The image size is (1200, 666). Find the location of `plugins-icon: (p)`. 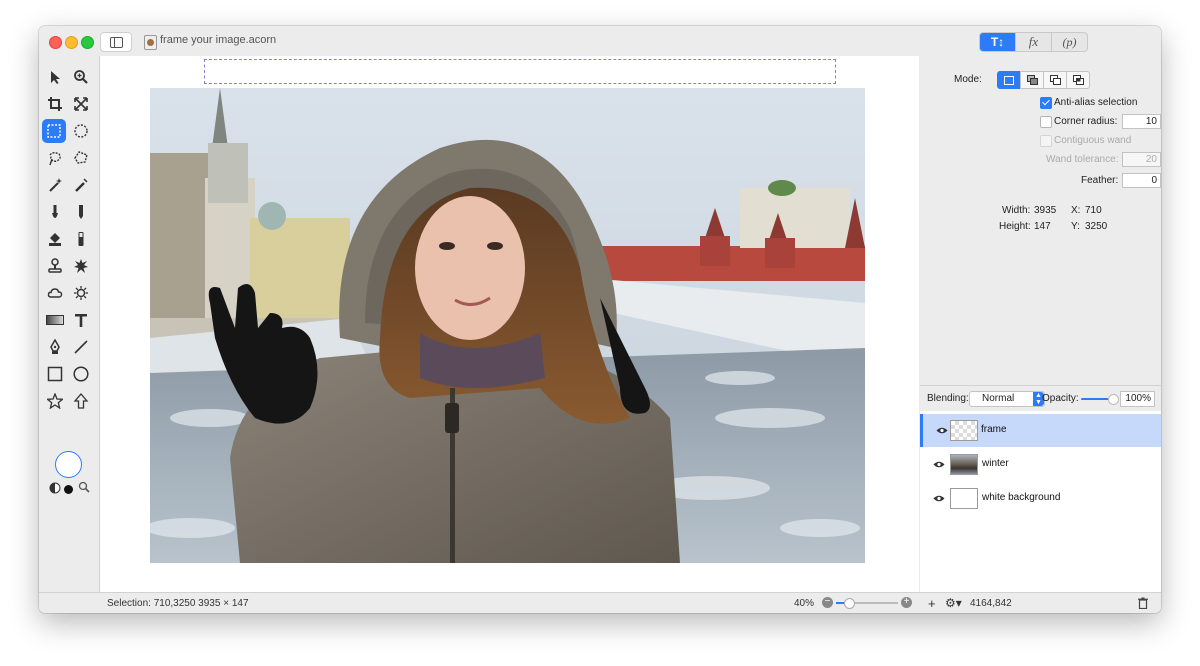

plugins-icon: (p) is located at coordinates (1069, 41).